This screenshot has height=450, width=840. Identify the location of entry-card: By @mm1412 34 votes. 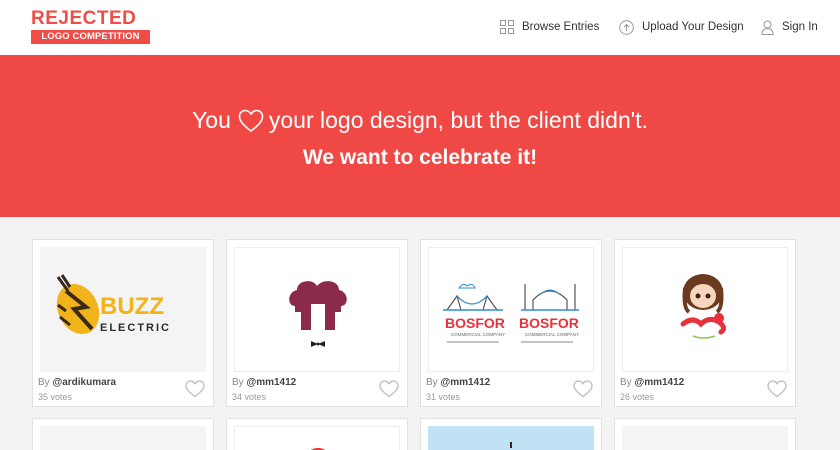
(317, 323).